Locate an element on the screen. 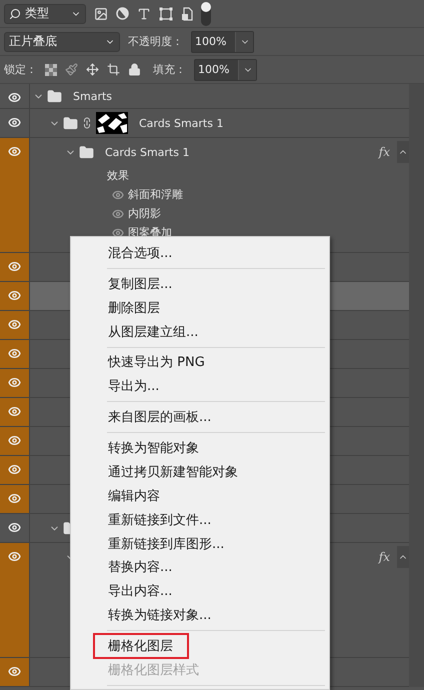 The height and width of the screenshot is (690, 424). blend-mode-dropdown: 正片叠底 is located at coordinates (62, 42).